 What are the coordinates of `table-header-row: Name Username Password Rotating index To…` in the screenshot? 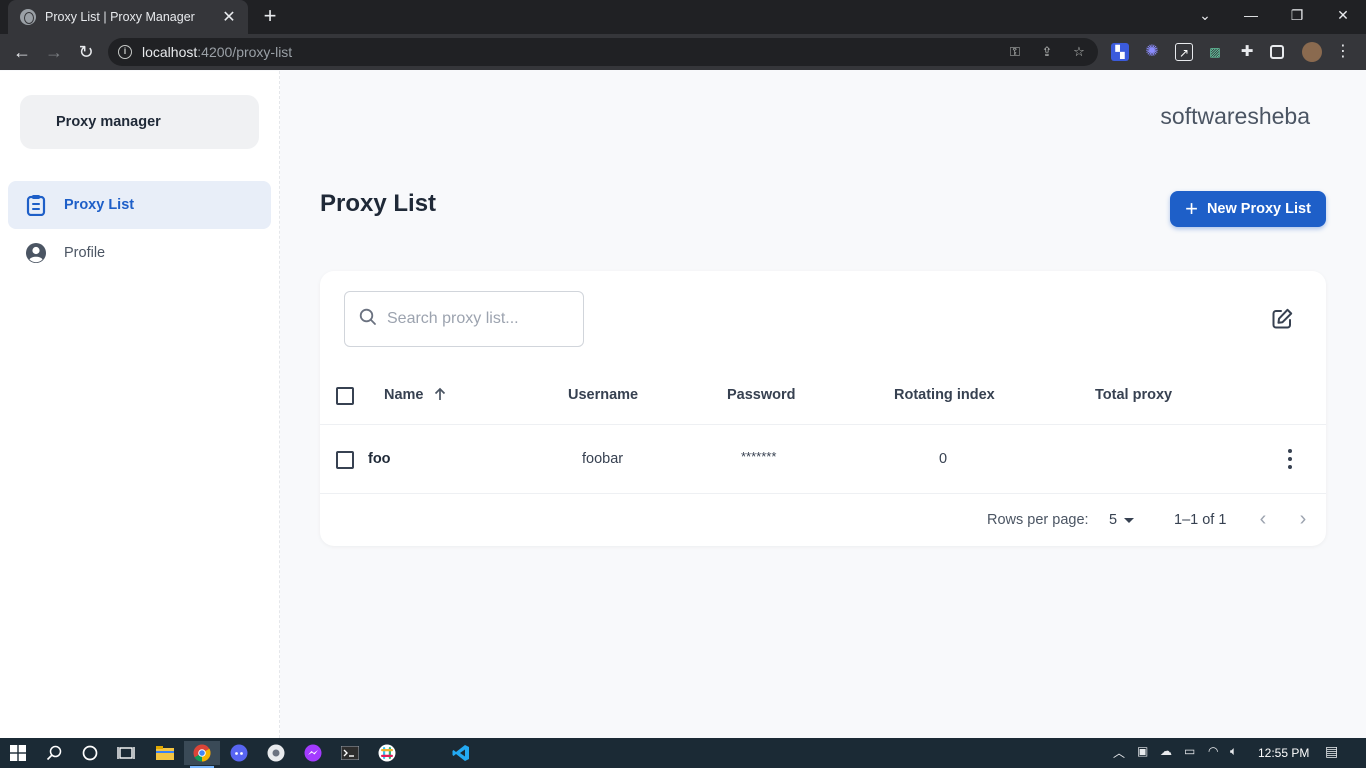 It's located at (823, 396).